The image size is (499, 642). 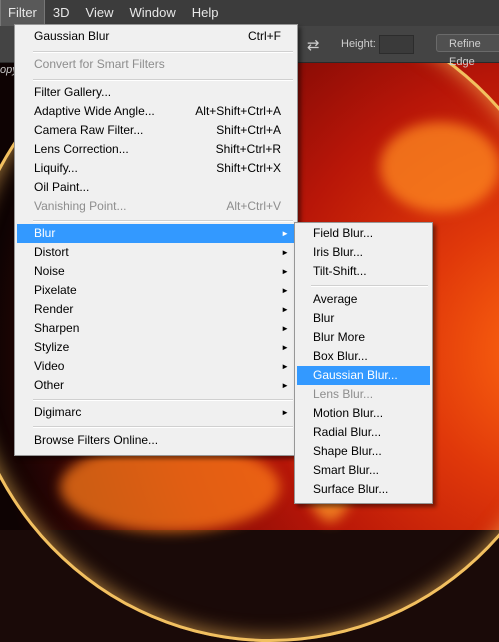 What do you see at coordinates (72, 36) in the screenshot?
I see `menu-item-label: Gaussian Blur` at bounding box center [72, 36].